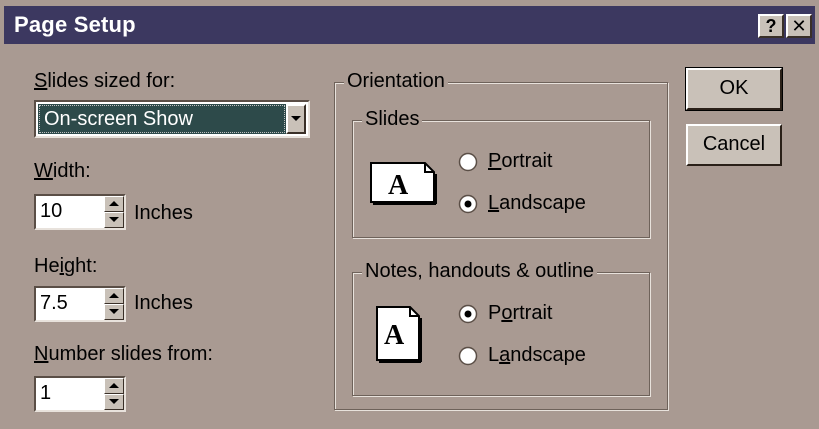 Image resolution: width=819 pixels, height=429 pixels. I want to click on slides-sized-for-label: Slides sized for:, so click(105, 81).